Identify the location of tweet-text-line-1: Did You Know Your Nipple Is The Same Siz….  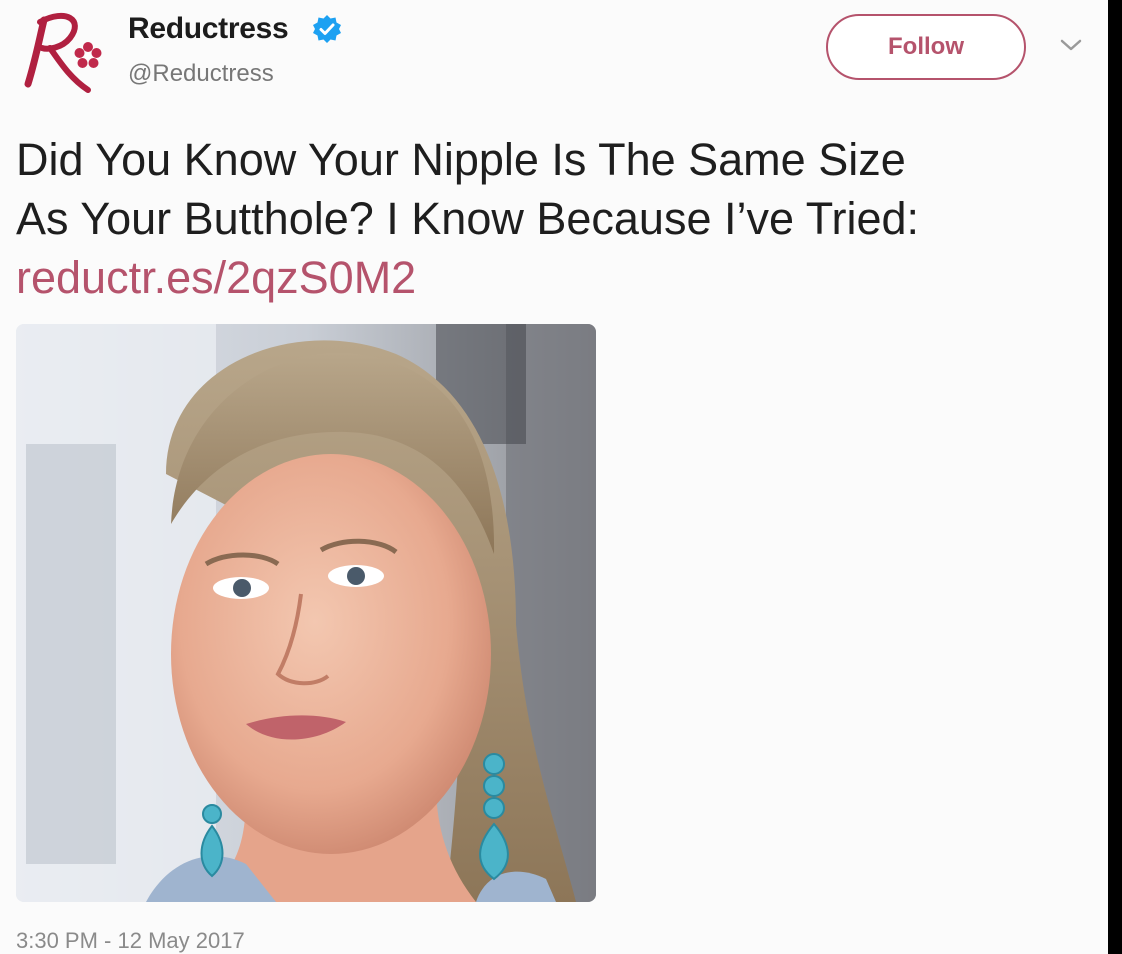
(461, 159).